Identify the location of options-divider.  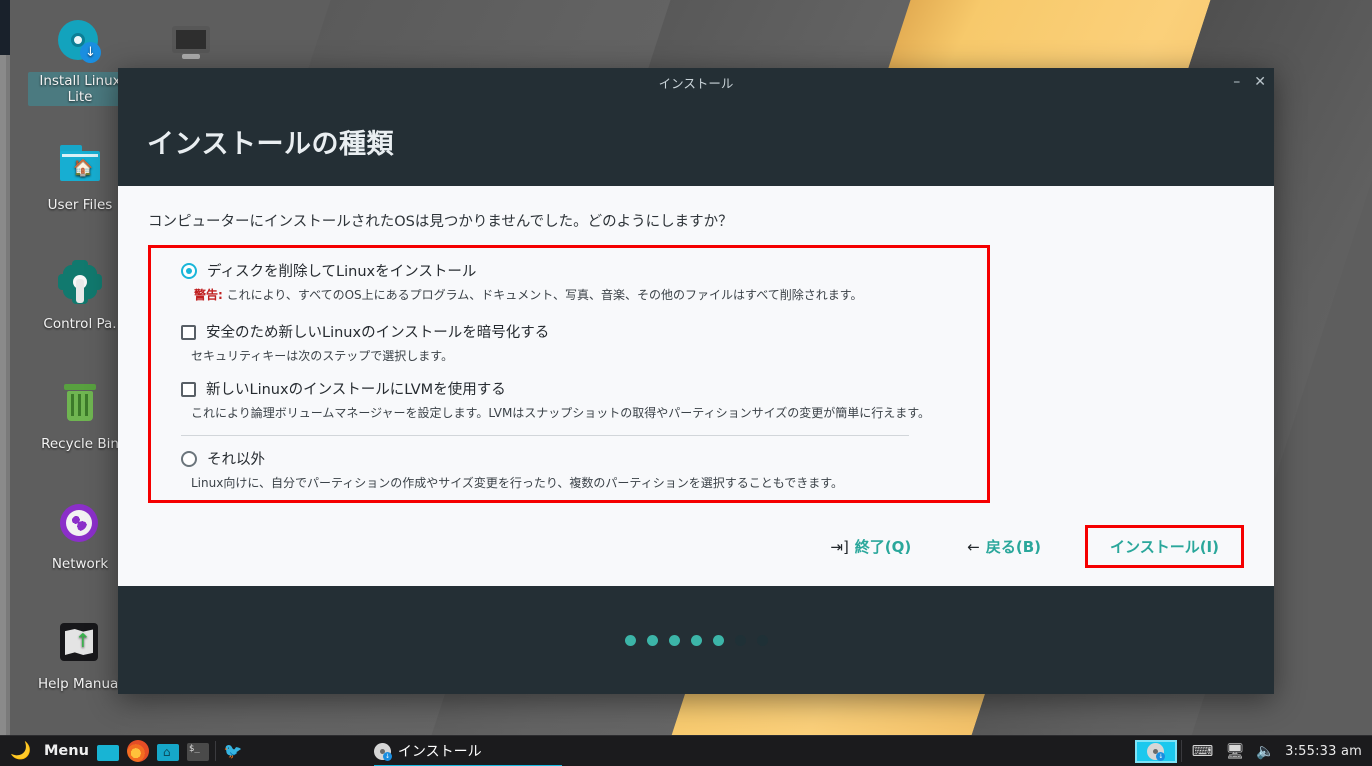
(545, 435).